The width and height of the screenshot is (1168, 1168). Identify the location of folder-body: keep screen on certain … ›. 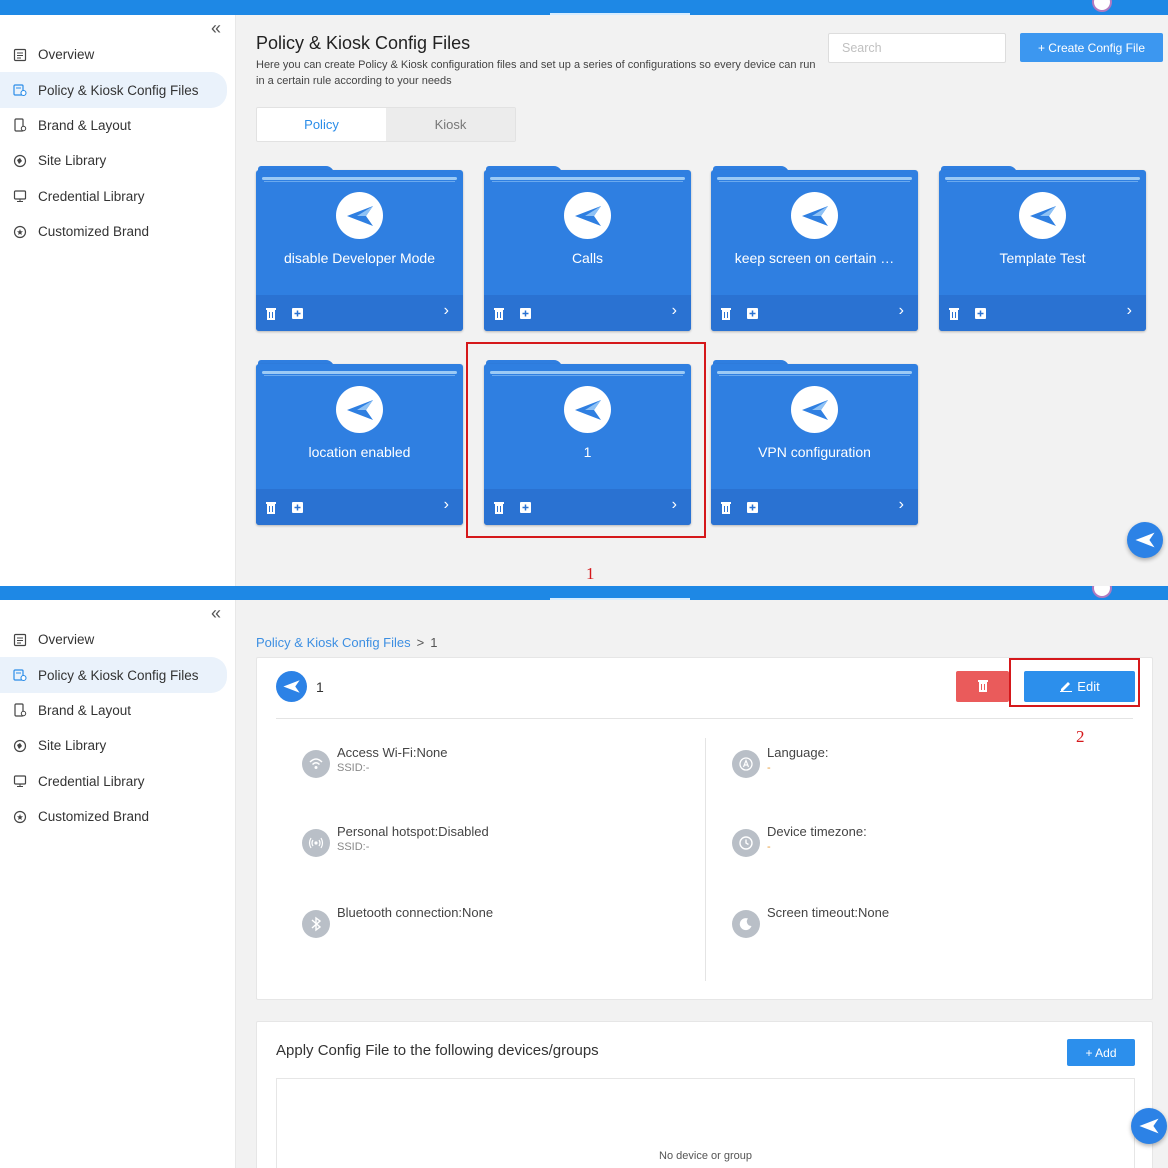
(814, 250).